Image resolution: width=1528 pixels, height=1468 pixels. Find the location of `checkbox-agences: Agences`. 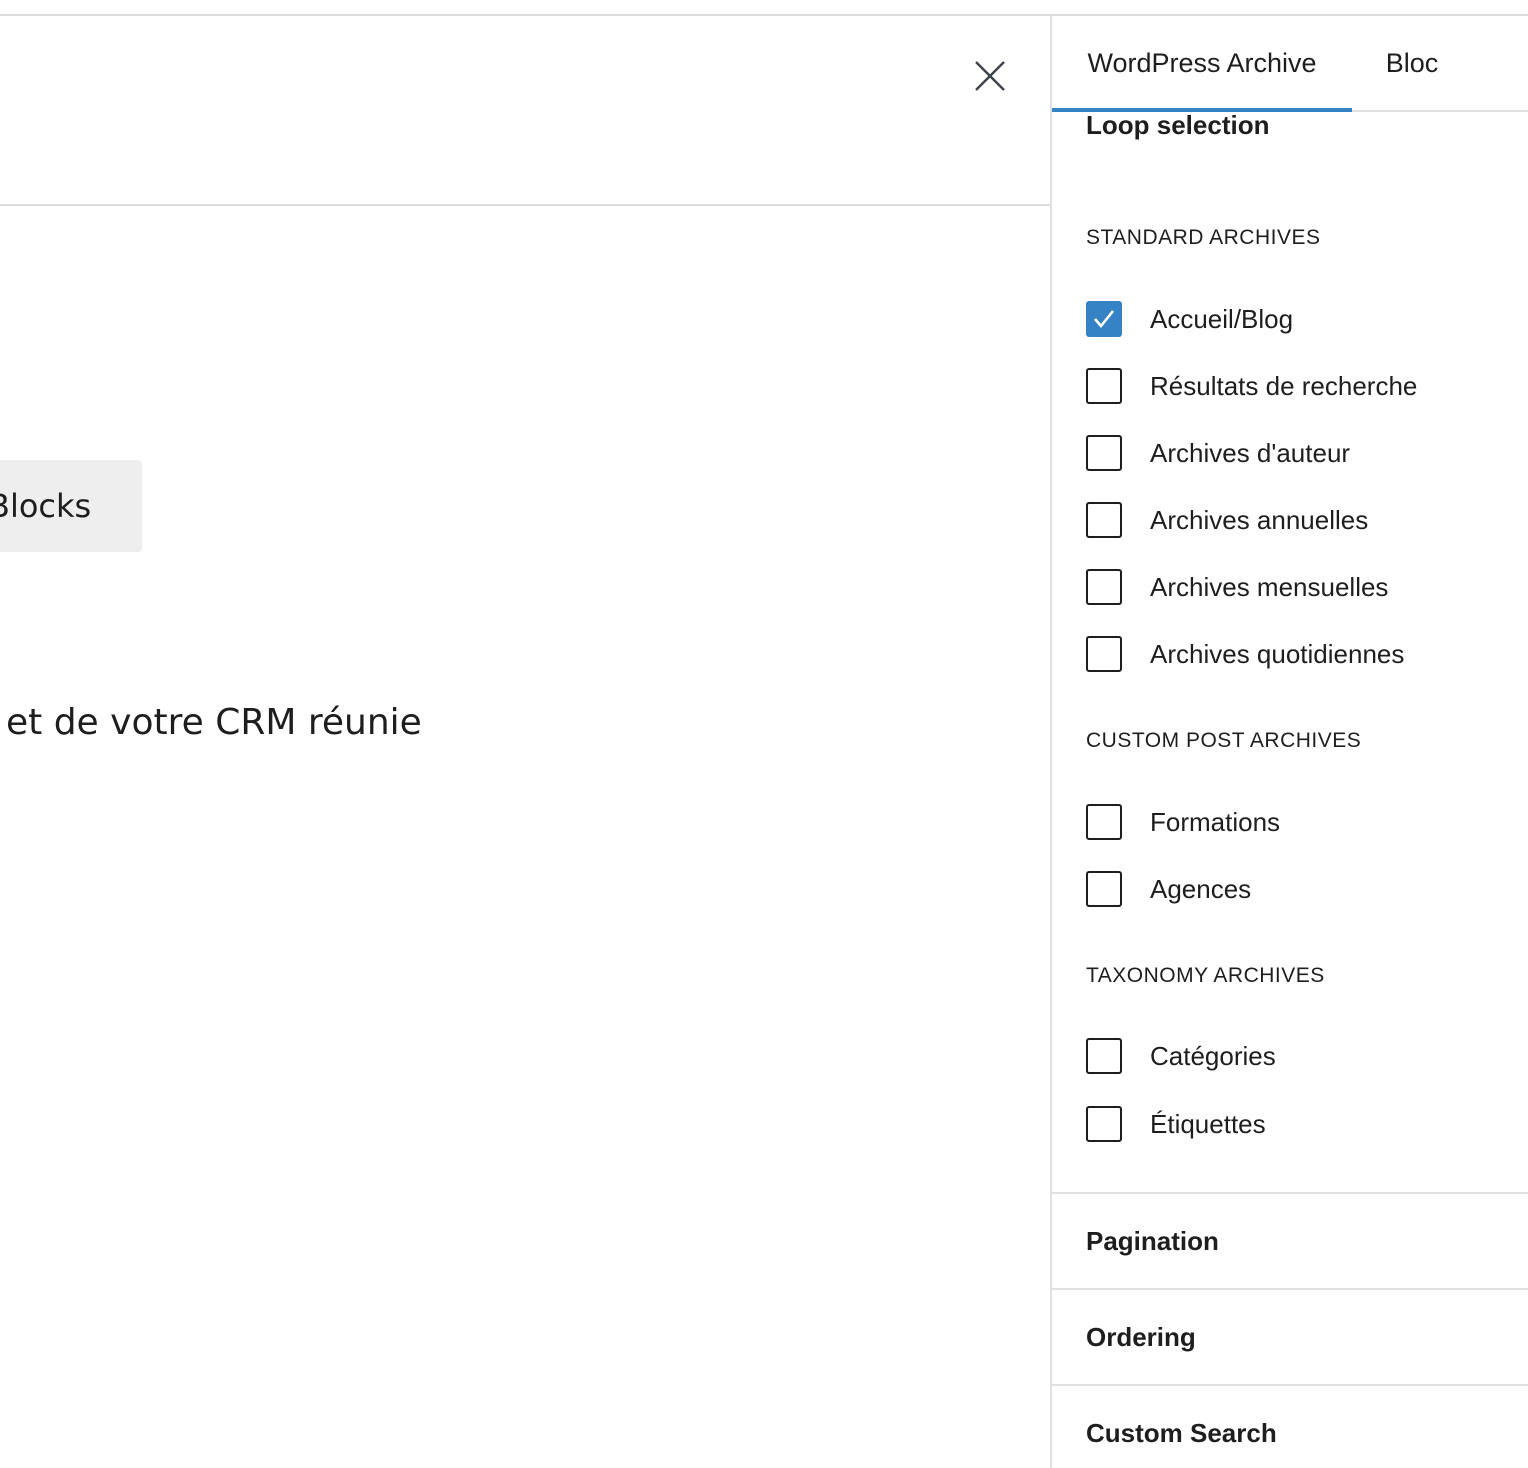

checkbox-agences: Agences is located at coordinates (1168, 889).